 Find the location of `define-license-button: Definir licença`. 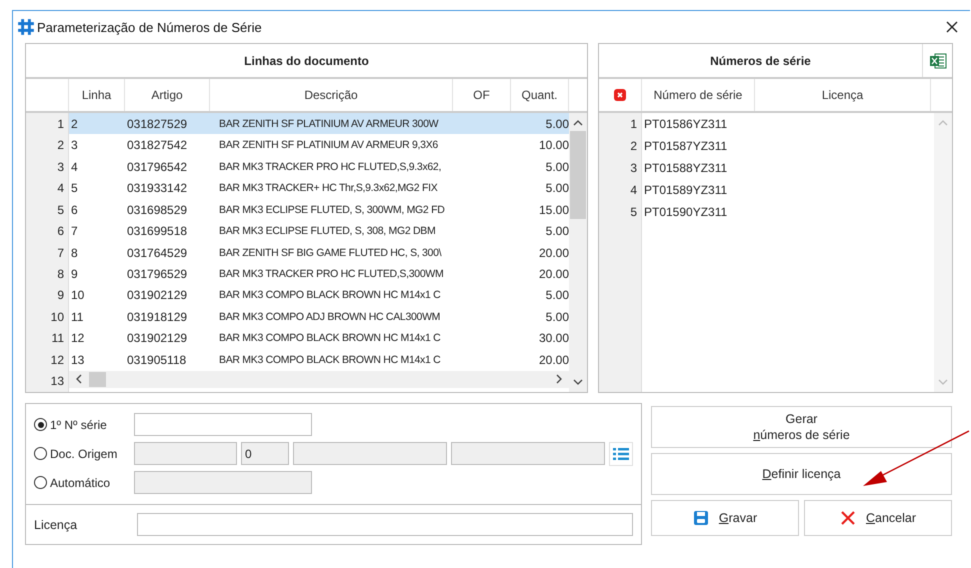

define-license-button: Definir licença is located at coordinates (801, 474).